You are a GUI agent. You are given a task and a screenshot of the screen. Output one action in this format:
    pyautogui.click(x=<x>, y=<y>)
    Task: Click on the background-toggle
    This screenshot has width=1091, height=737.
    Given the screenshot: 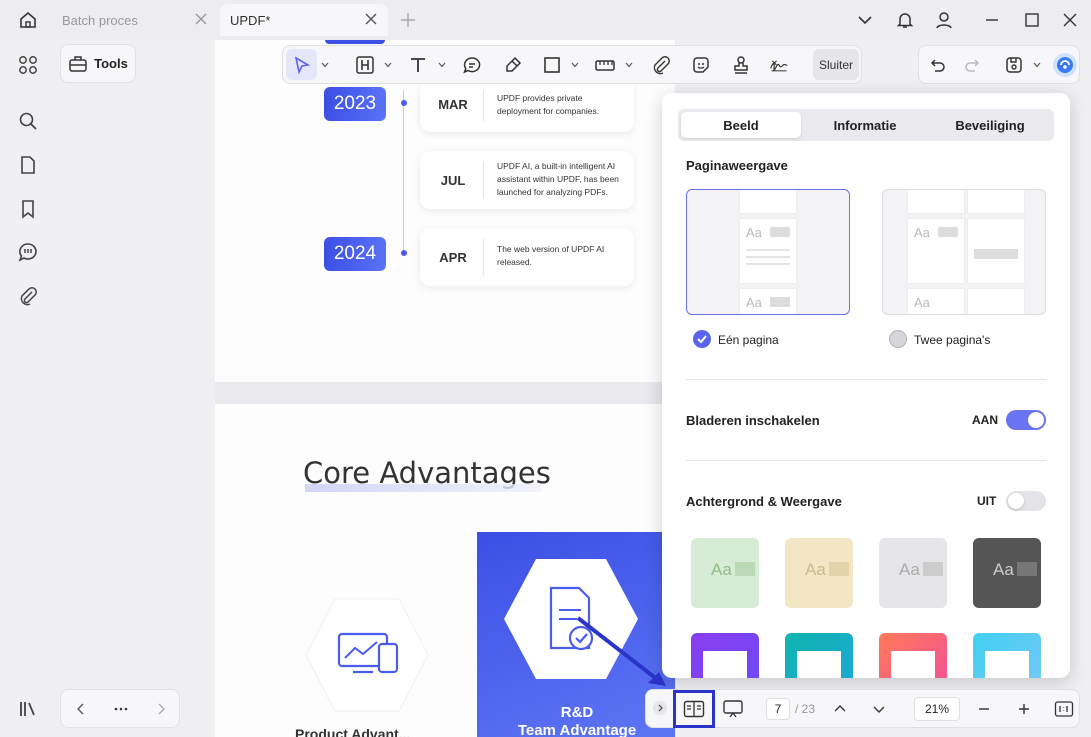 What is the action you would take?
    pyautogui.click(x=1026, y=501)
    